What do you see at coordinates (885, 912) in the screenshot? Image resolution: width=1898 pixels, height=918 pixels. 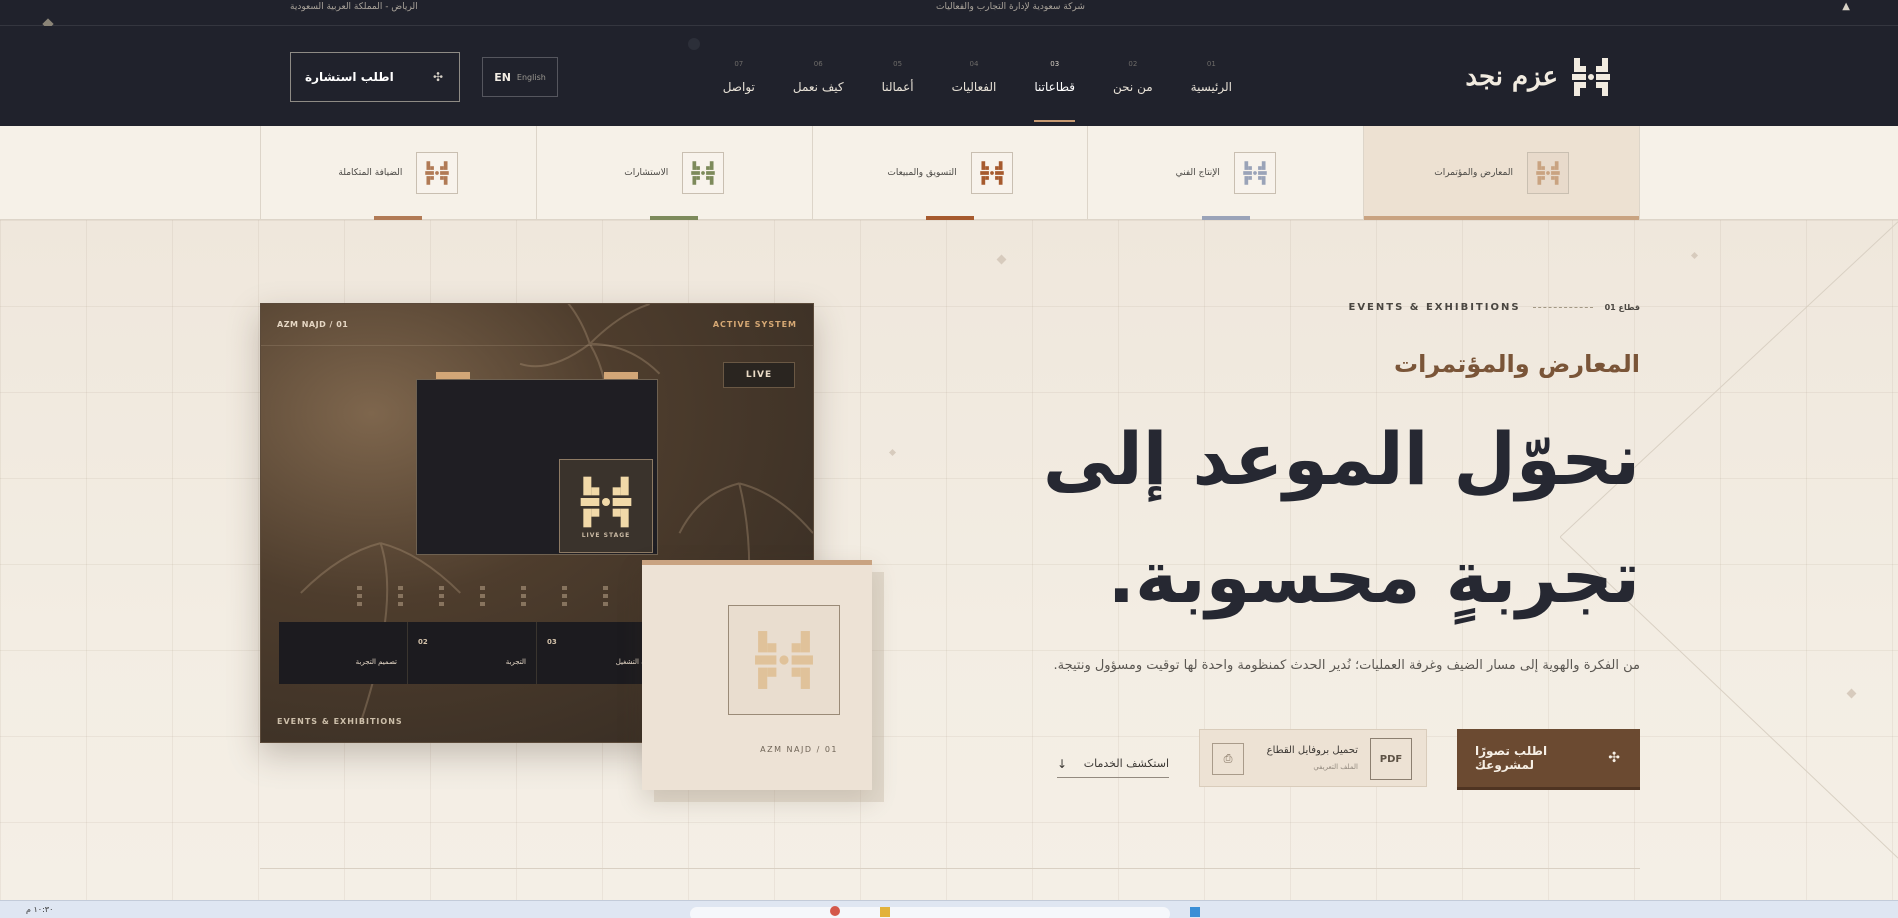 I see `folder-icon` at bounding box center [885, 912].